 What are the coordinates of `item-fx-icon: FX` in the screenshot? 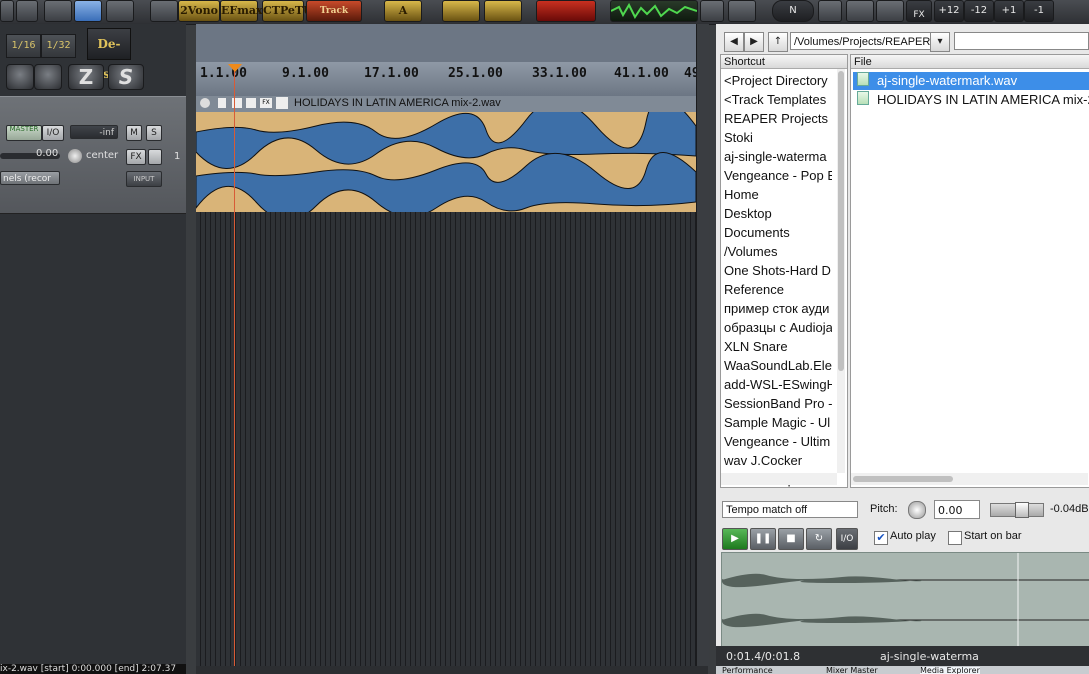 It's located at (266, 103).